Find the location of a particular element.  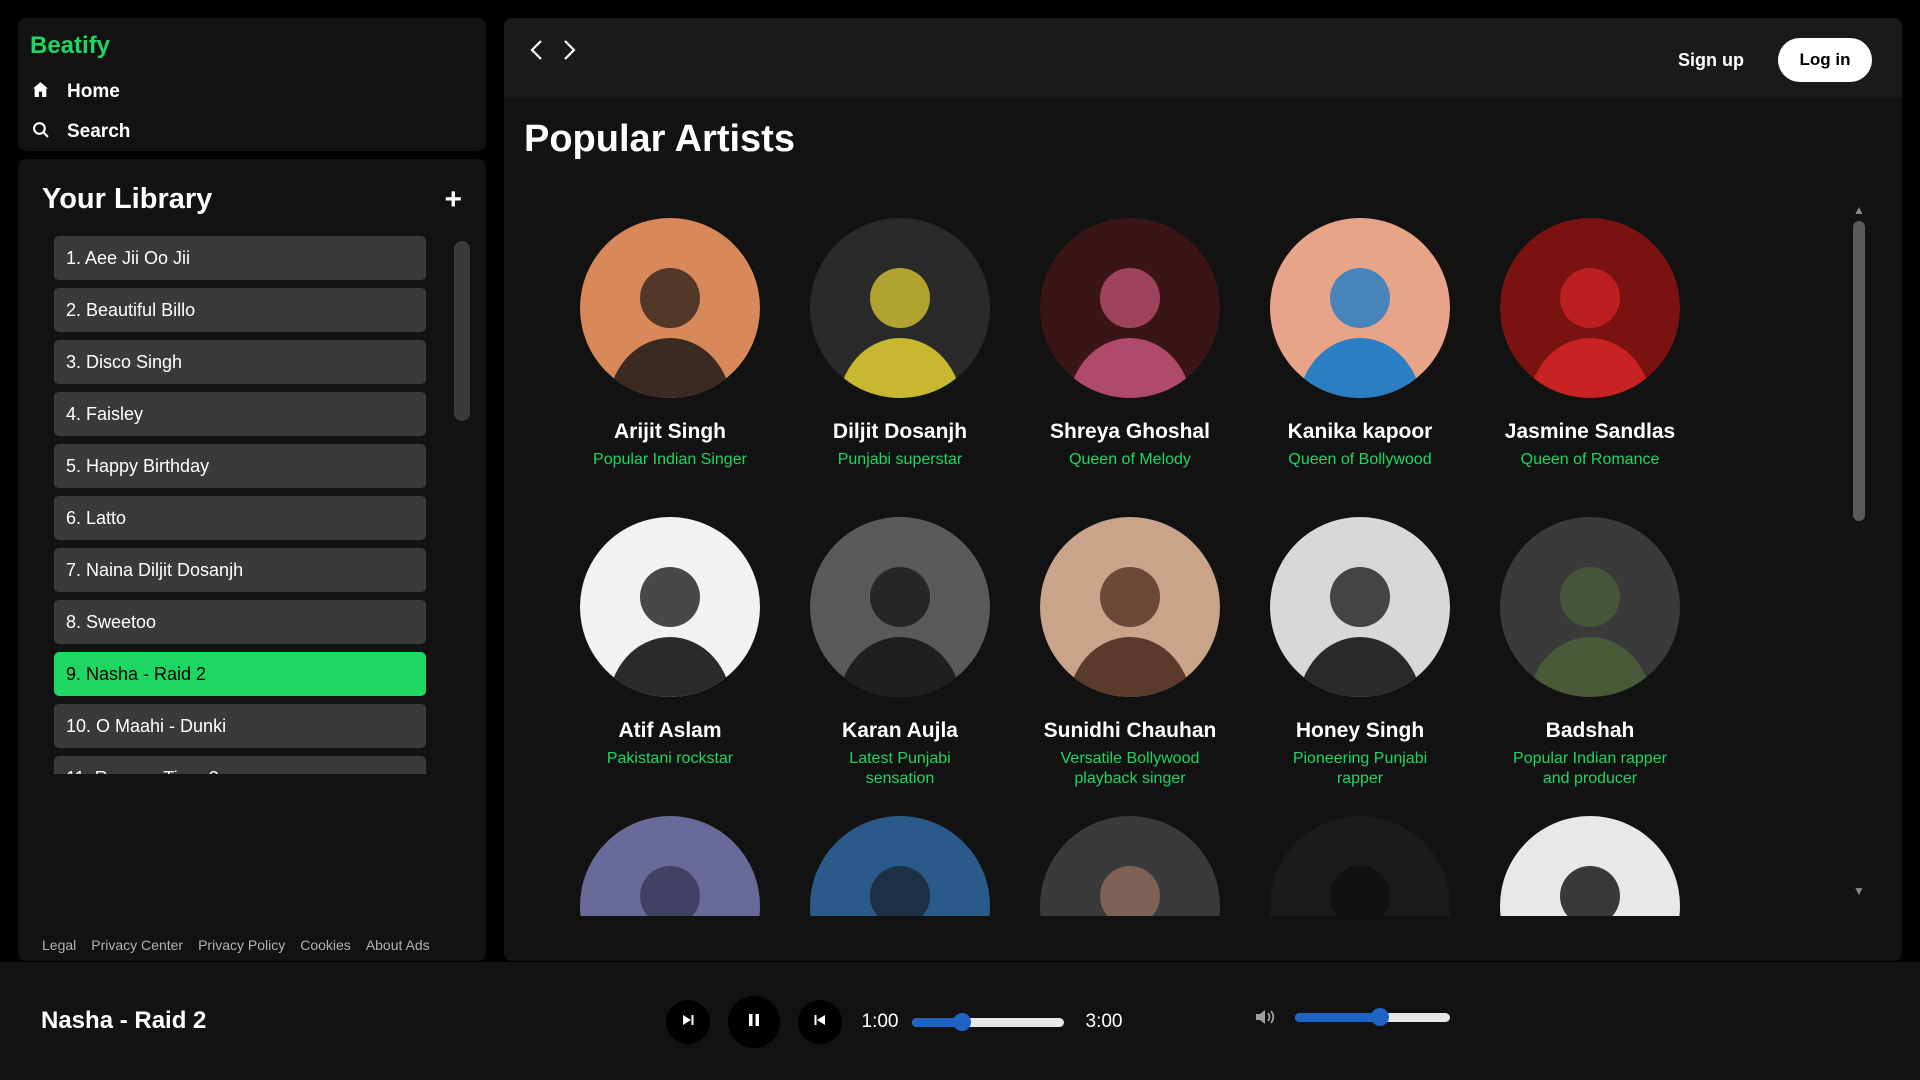

artist-card: Honey Singh Pioneering Punjabi rapper is located at coordinates (1360, 666).